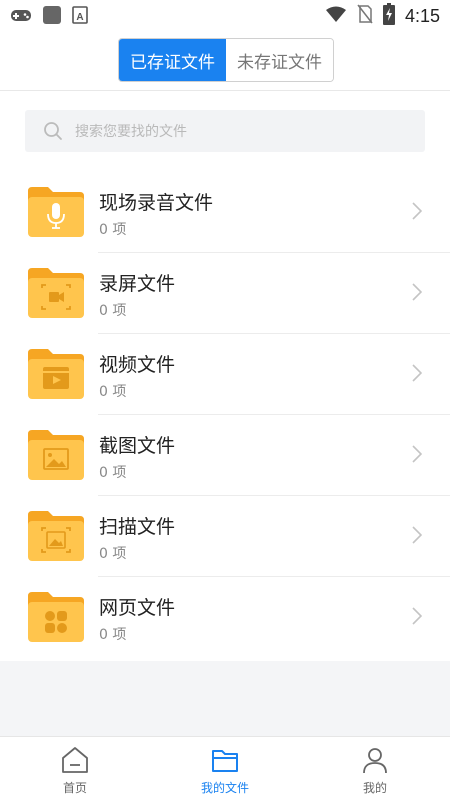 This screenshot has height=801, width=450. Describe the element at coordinates (279, 60) in the screenshot. I see `tab-uncertified-files: 未存证文件` at that location.